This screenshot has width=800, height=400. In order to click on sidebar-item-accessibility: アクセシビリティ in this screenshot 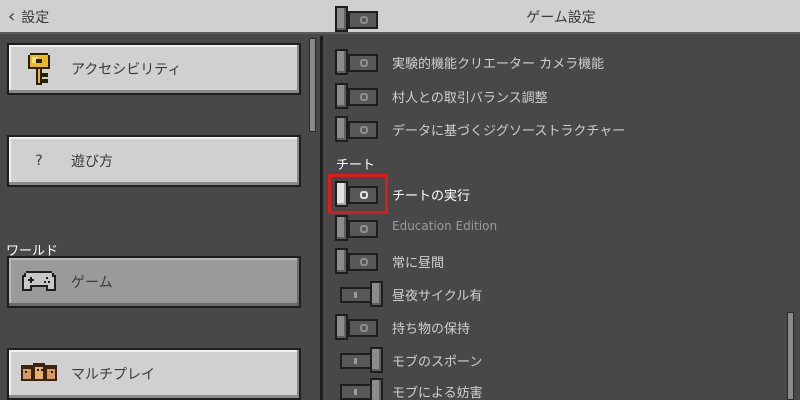, I will do `click(154, 69)`.